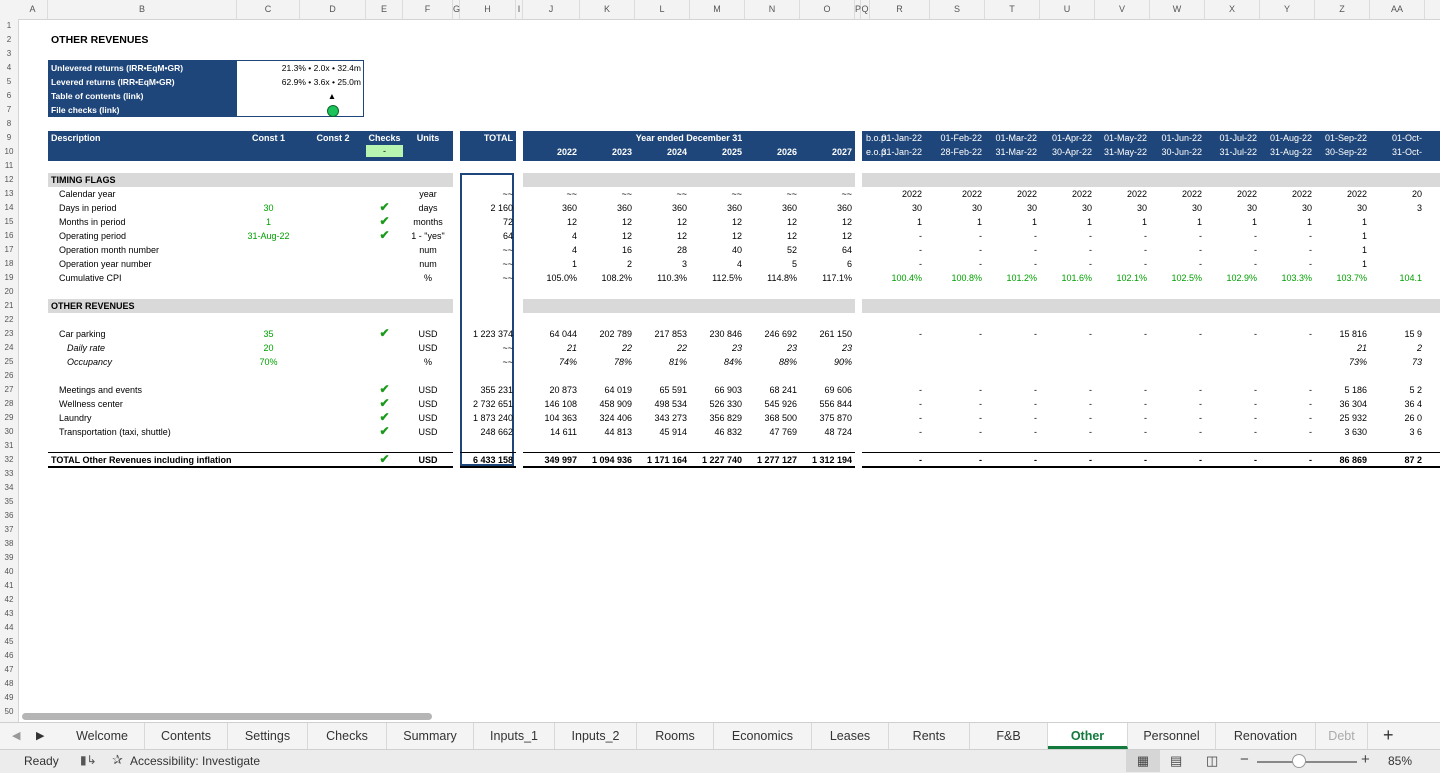 The image size is (1440, 773). Describe the element at coordinates (9, 446) in the screenshot. I see `row-header-31: 31` at that location.